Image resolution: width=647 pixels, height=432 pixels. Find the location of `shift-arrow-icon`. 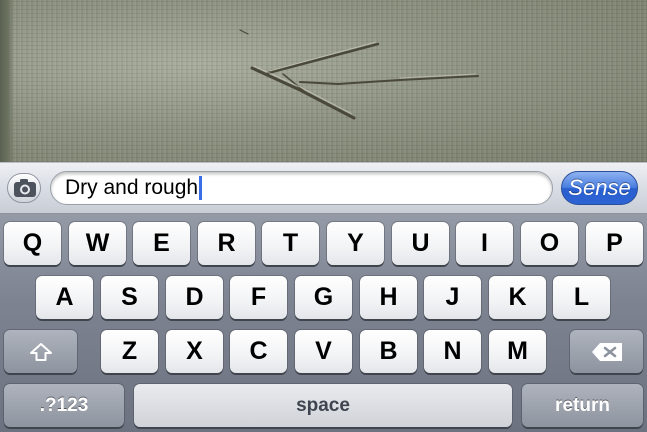

shift-arrow-icon is located at coordinates (40, 351).